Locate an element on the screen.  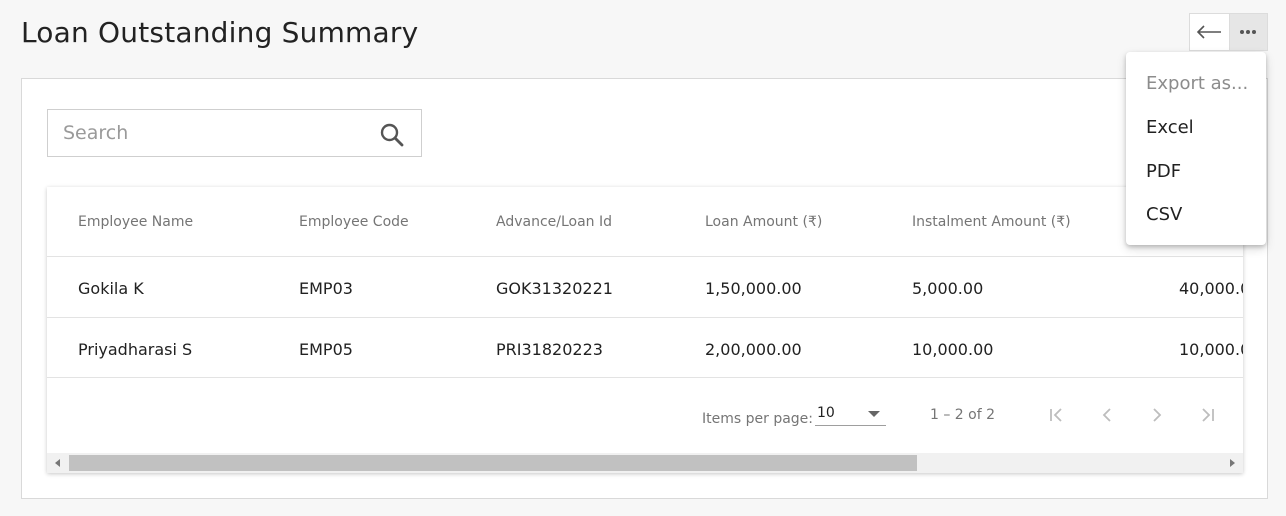
export-excel-item: Excel is located at coordinates (1170, 127).